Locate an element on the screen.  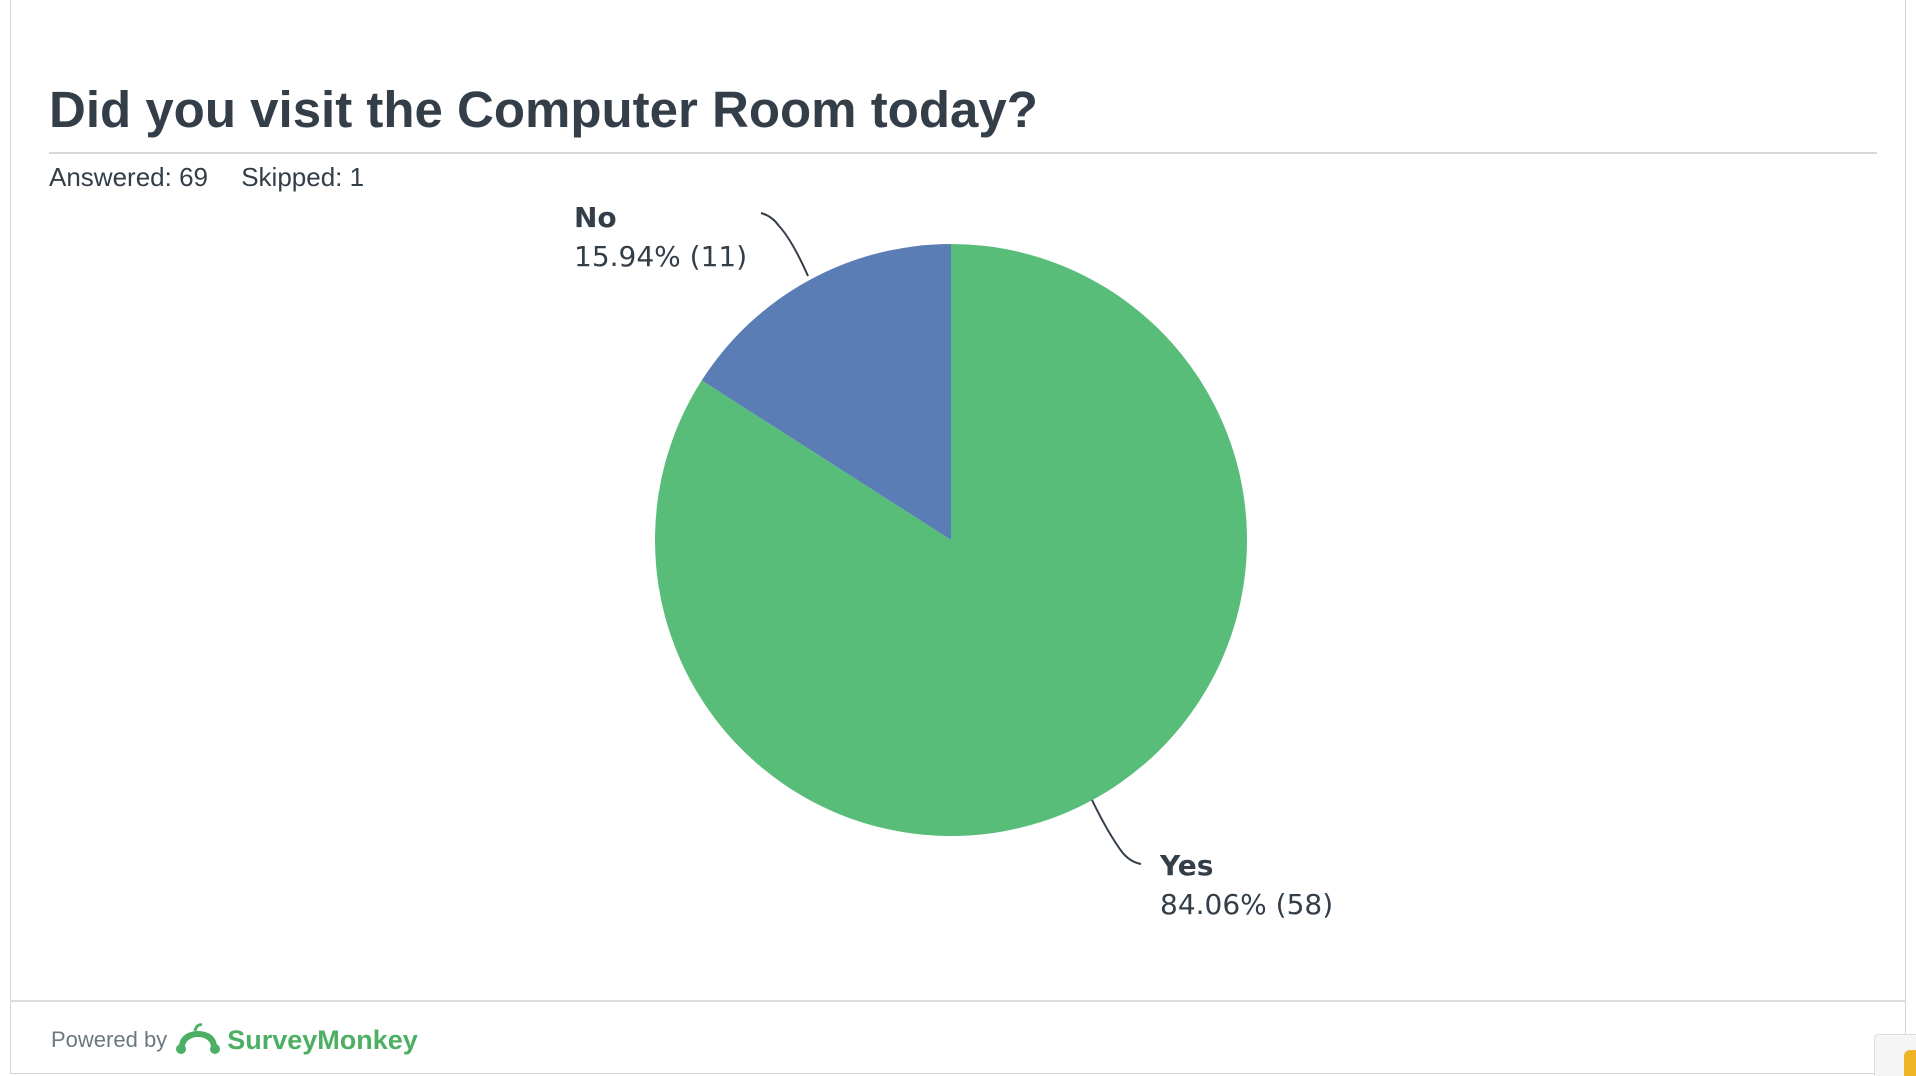
surveymonkey-brand: SurveyMonkey is located at coordinates (322, 1040).